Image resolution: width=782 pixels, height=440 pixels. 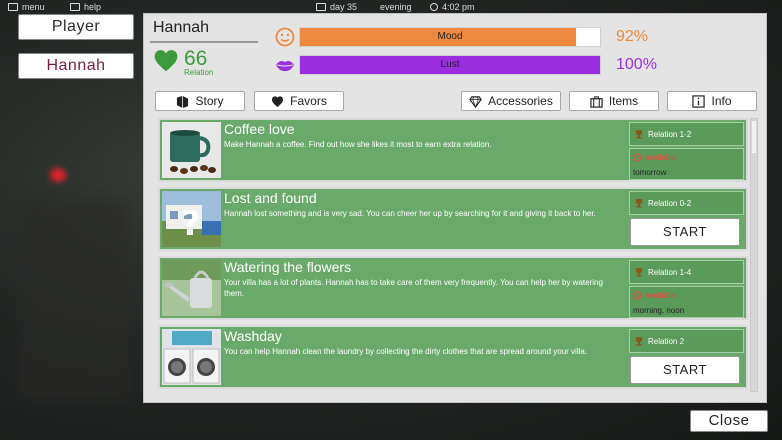 What do you see at coordinates (396, 7) in the screenshot?
I see `time-of-day: evening` at bounding box center [396, 7].